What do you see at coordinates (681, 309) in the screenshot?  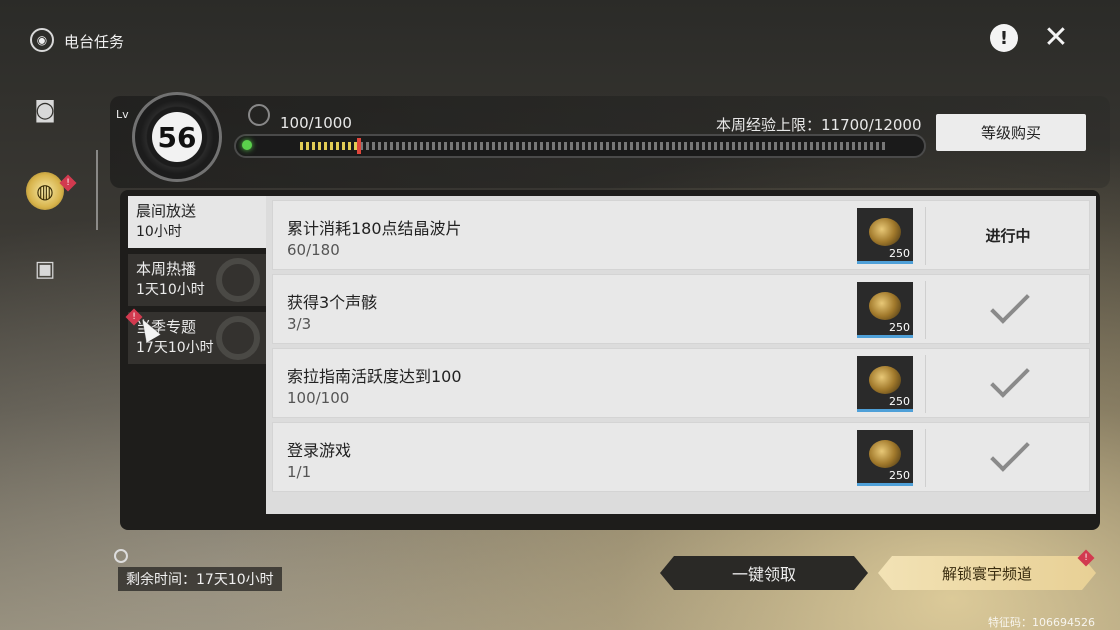 I see `task-row: 获得3个声骸 3/3 250` at bounding box center [681, 309].